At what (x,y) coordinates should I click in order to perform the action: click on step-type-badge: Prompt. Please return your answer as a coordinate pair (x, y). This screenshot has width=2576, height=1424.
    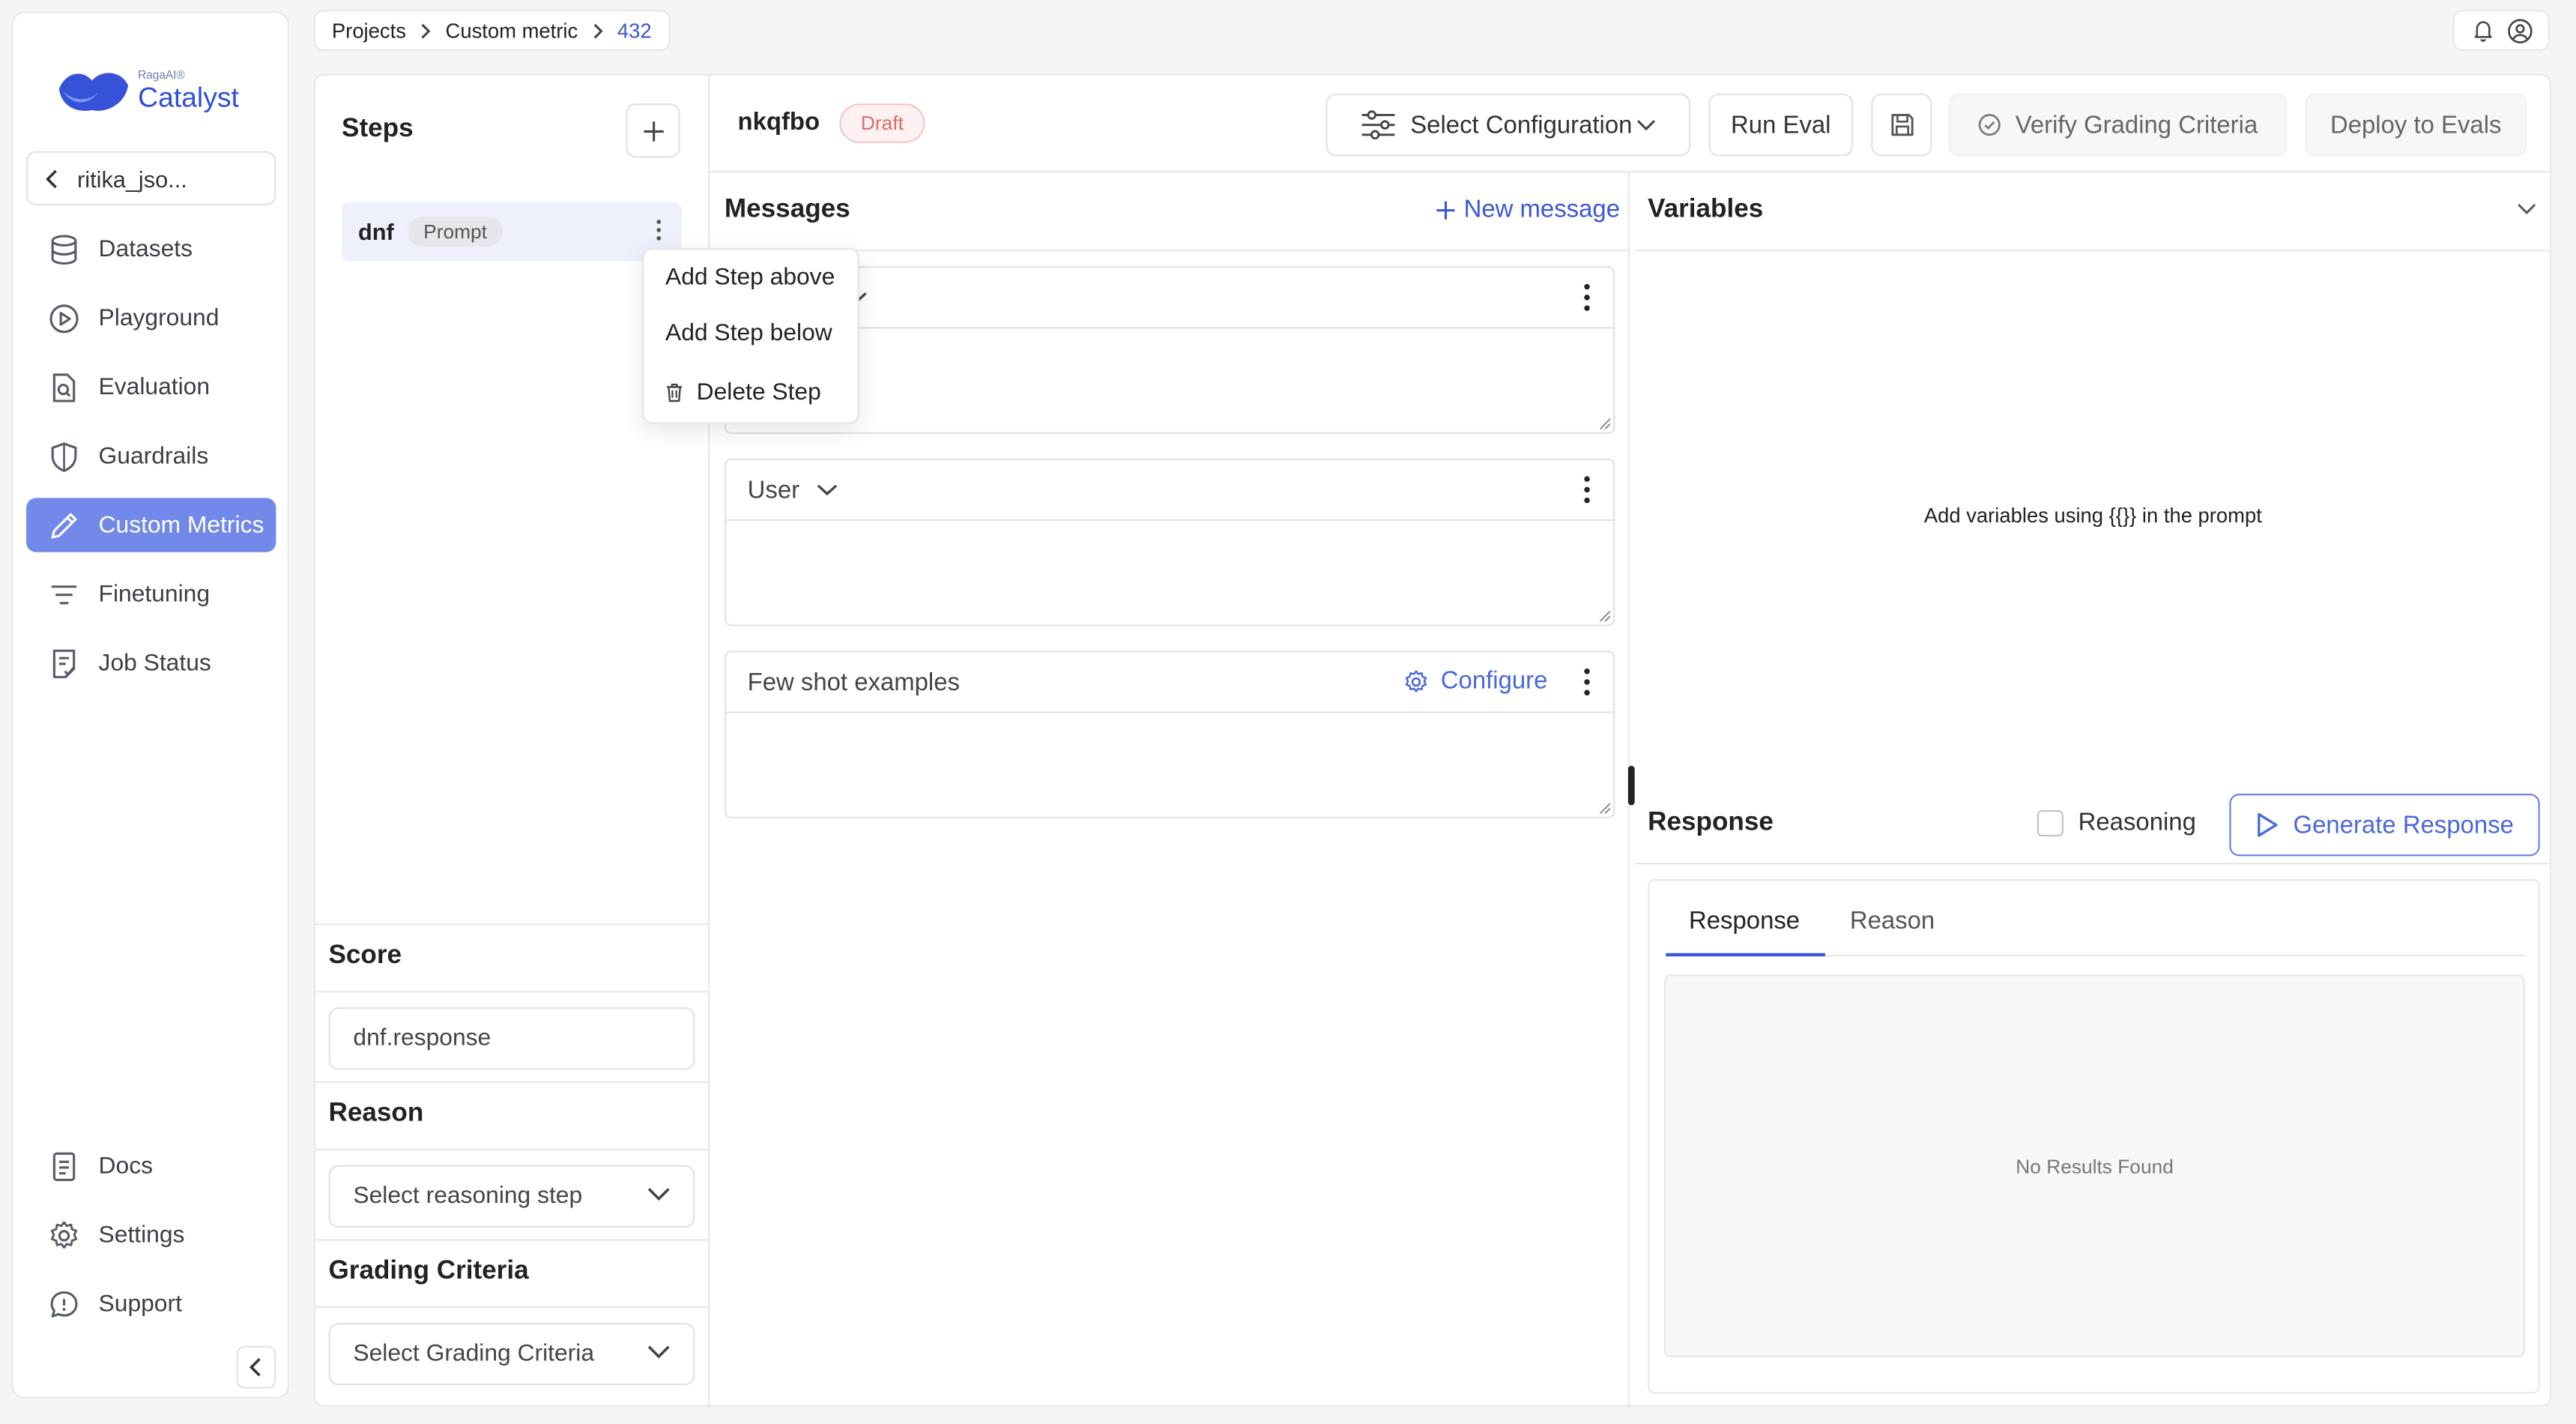
    Looking at the image, I should click on (455, 232).